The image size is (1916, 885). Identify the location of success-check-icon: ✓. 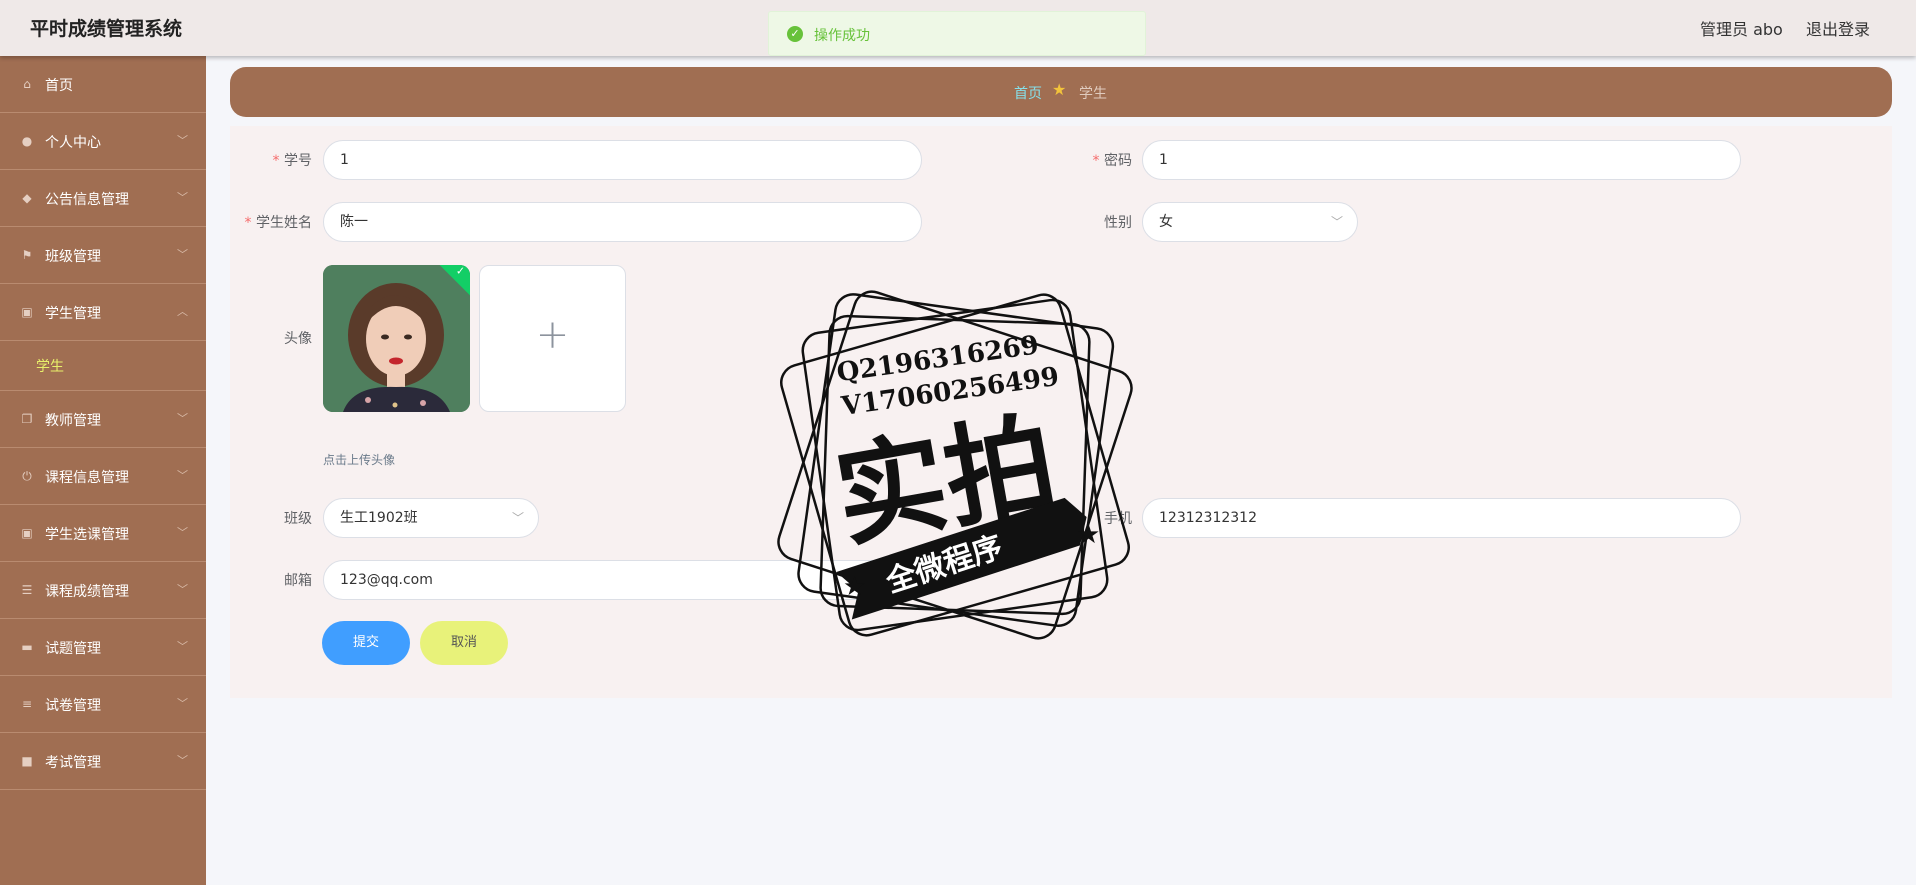
(795, 34).